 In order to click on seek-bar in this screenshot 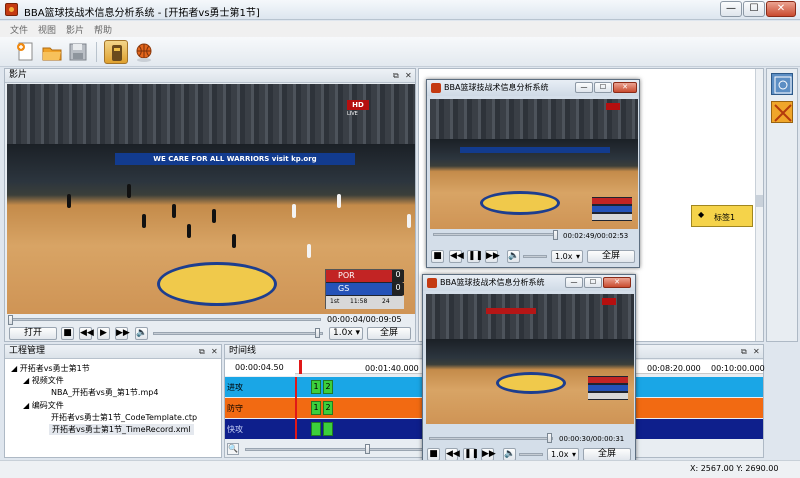, I will do `click(166, 319)`.